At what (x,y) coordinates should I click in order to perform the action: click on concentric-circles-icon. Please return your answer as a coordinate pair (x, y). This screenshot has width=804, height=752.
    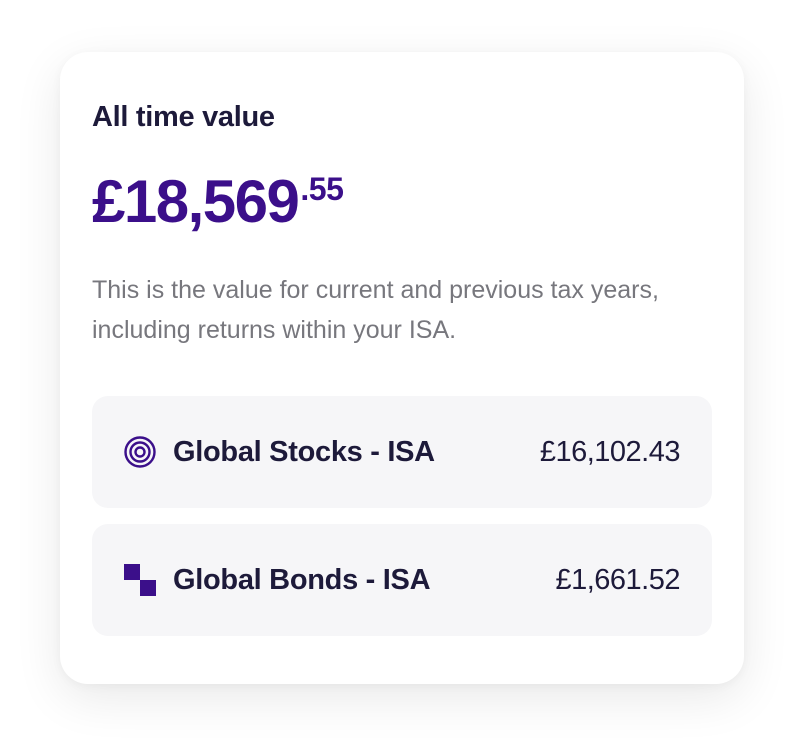
    Looking at the image, I should click on (140, 452).